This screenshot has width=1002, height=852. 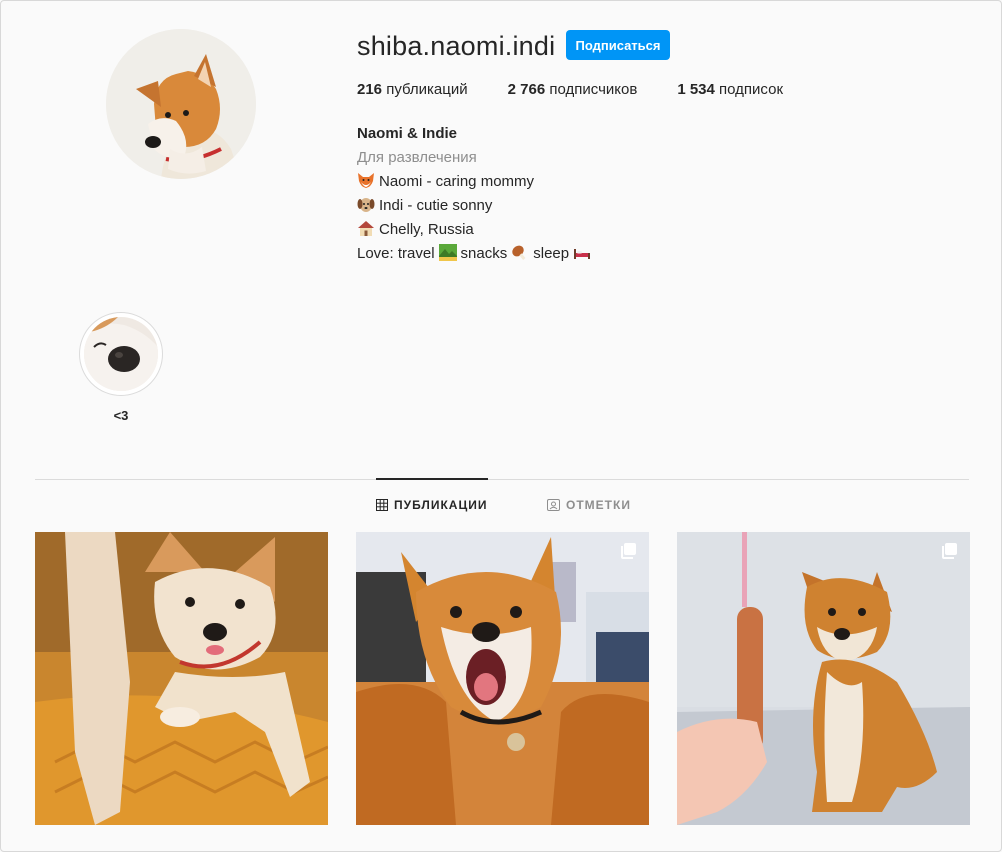 I want to click on bio-line-1: Naomi - caring mommy, so click(x=476, y=182).